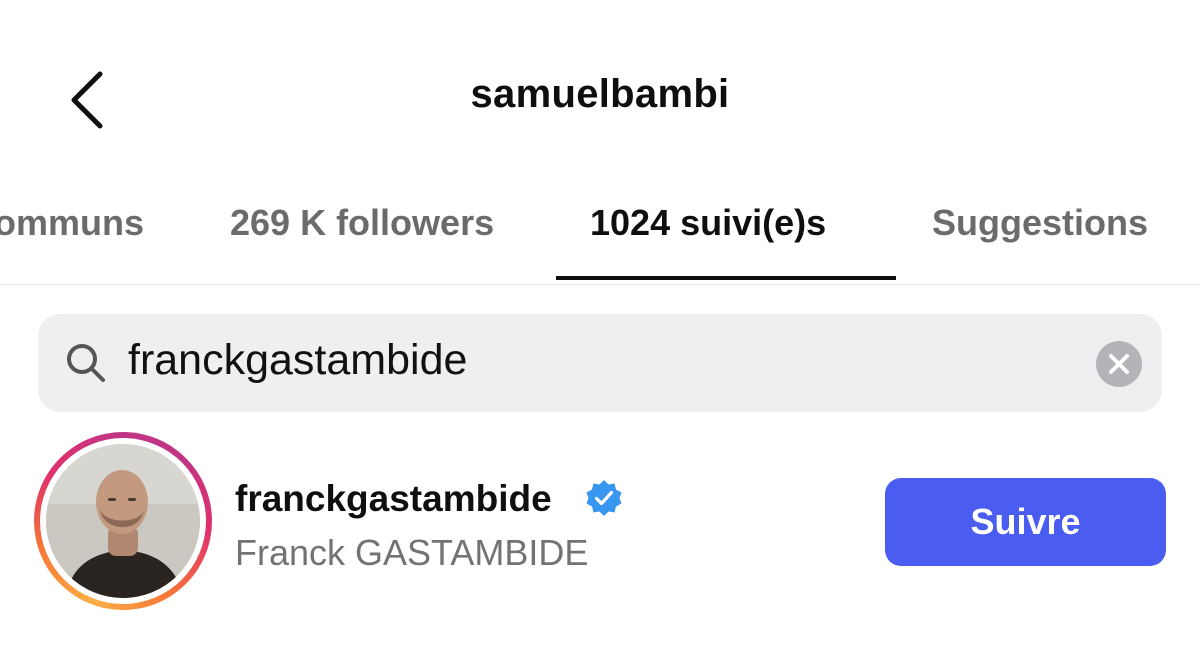 The width and height of the screenshot is (1200, 666). I want to click on tab-suggestions: Suggestions, so click(1040, 223).